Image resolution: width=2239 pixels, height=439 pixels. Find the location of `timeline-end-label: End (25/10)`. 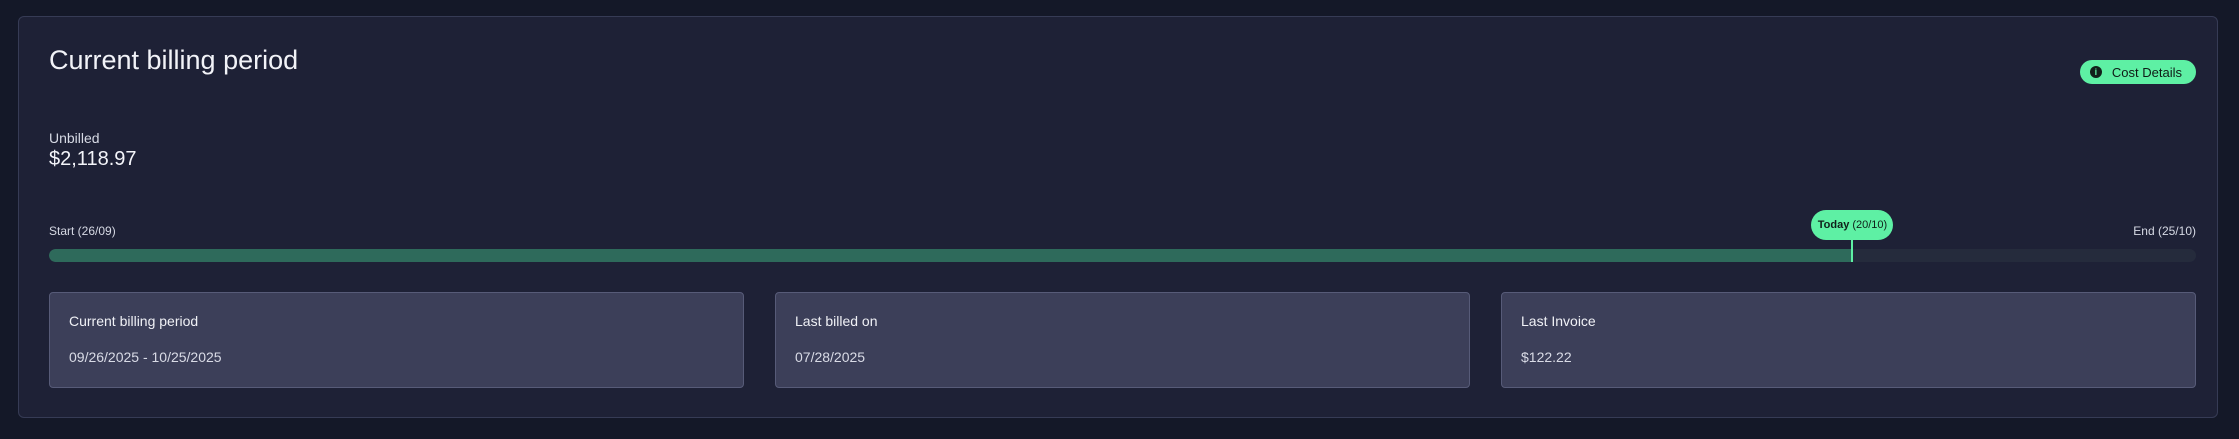

timeline-end-label: End (25/10) is located at coordinates (2164, 231).